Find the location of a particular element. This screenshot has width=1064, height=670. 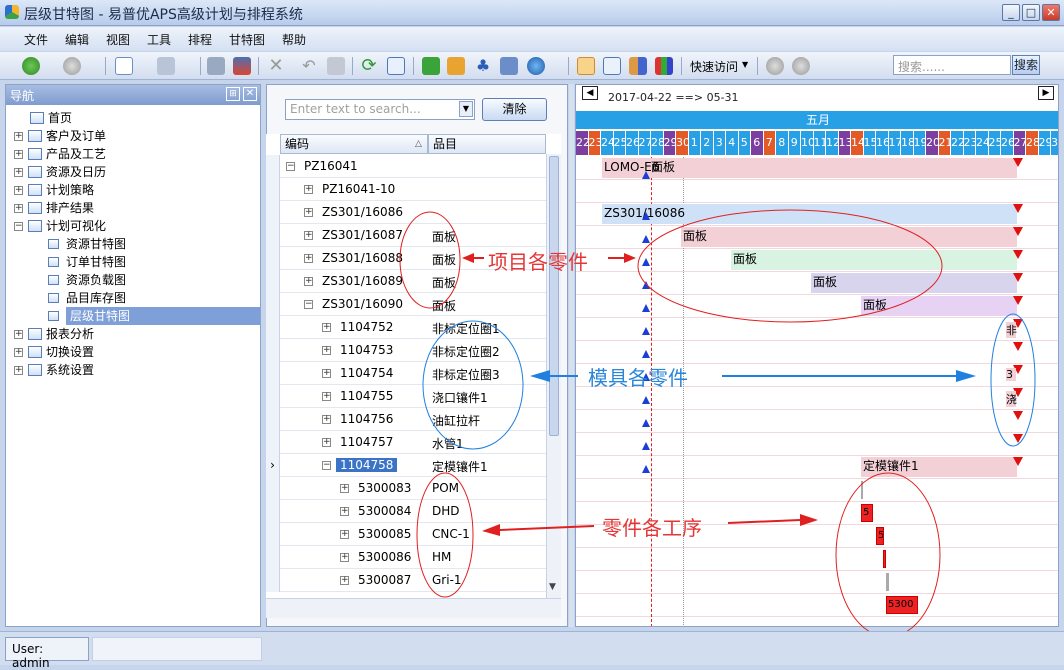

menu-tools: 工具 is located at coordinates (159, 39).